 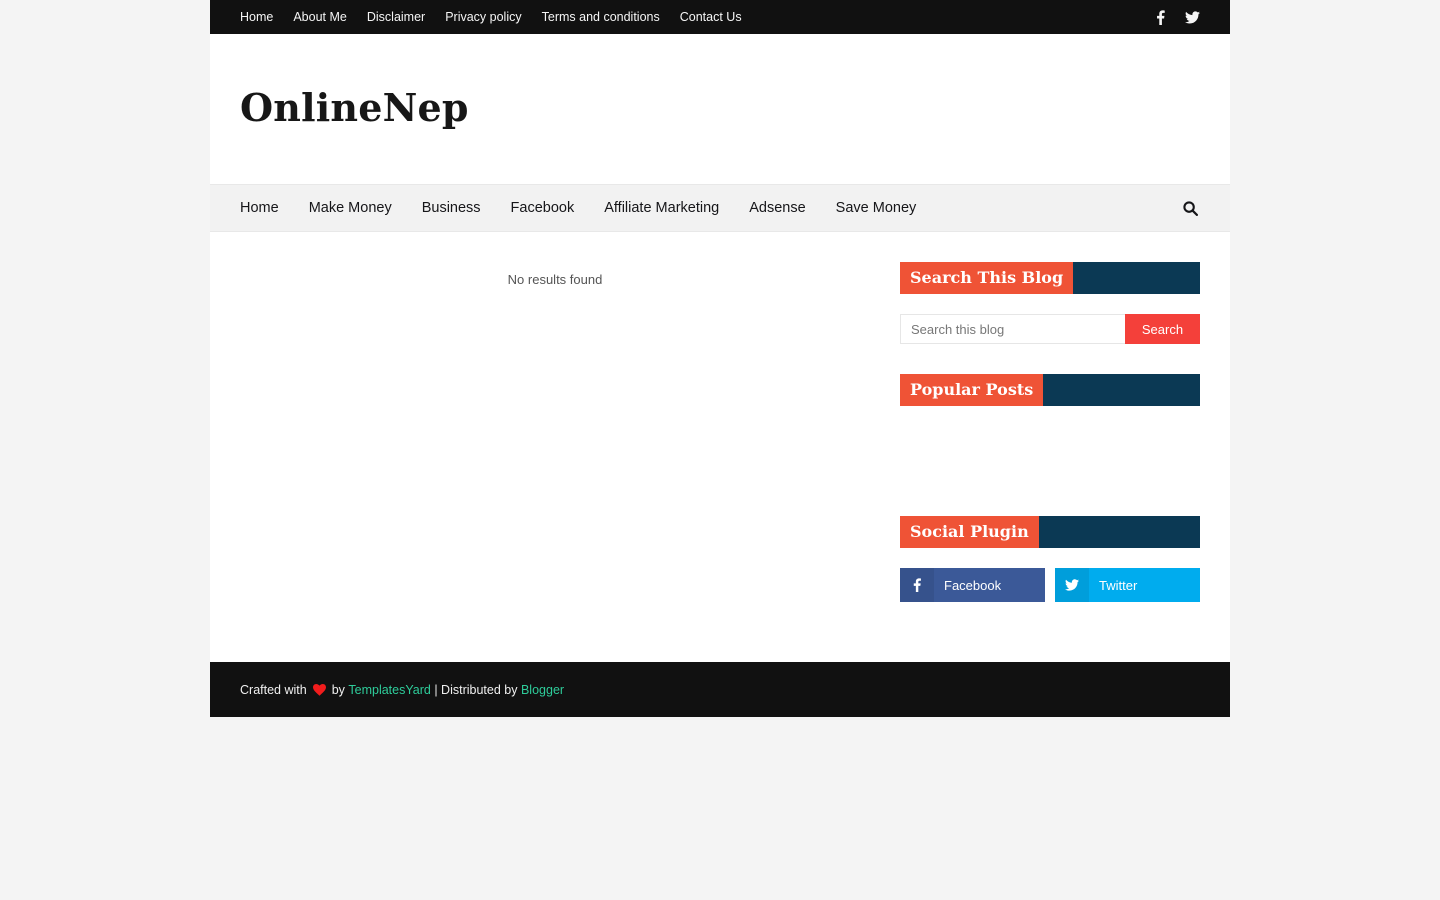 What do you see at coordinates (972, 390) in the screenshot?
I see `widget-title: Popular Posts` at bounding box center [972, 390].